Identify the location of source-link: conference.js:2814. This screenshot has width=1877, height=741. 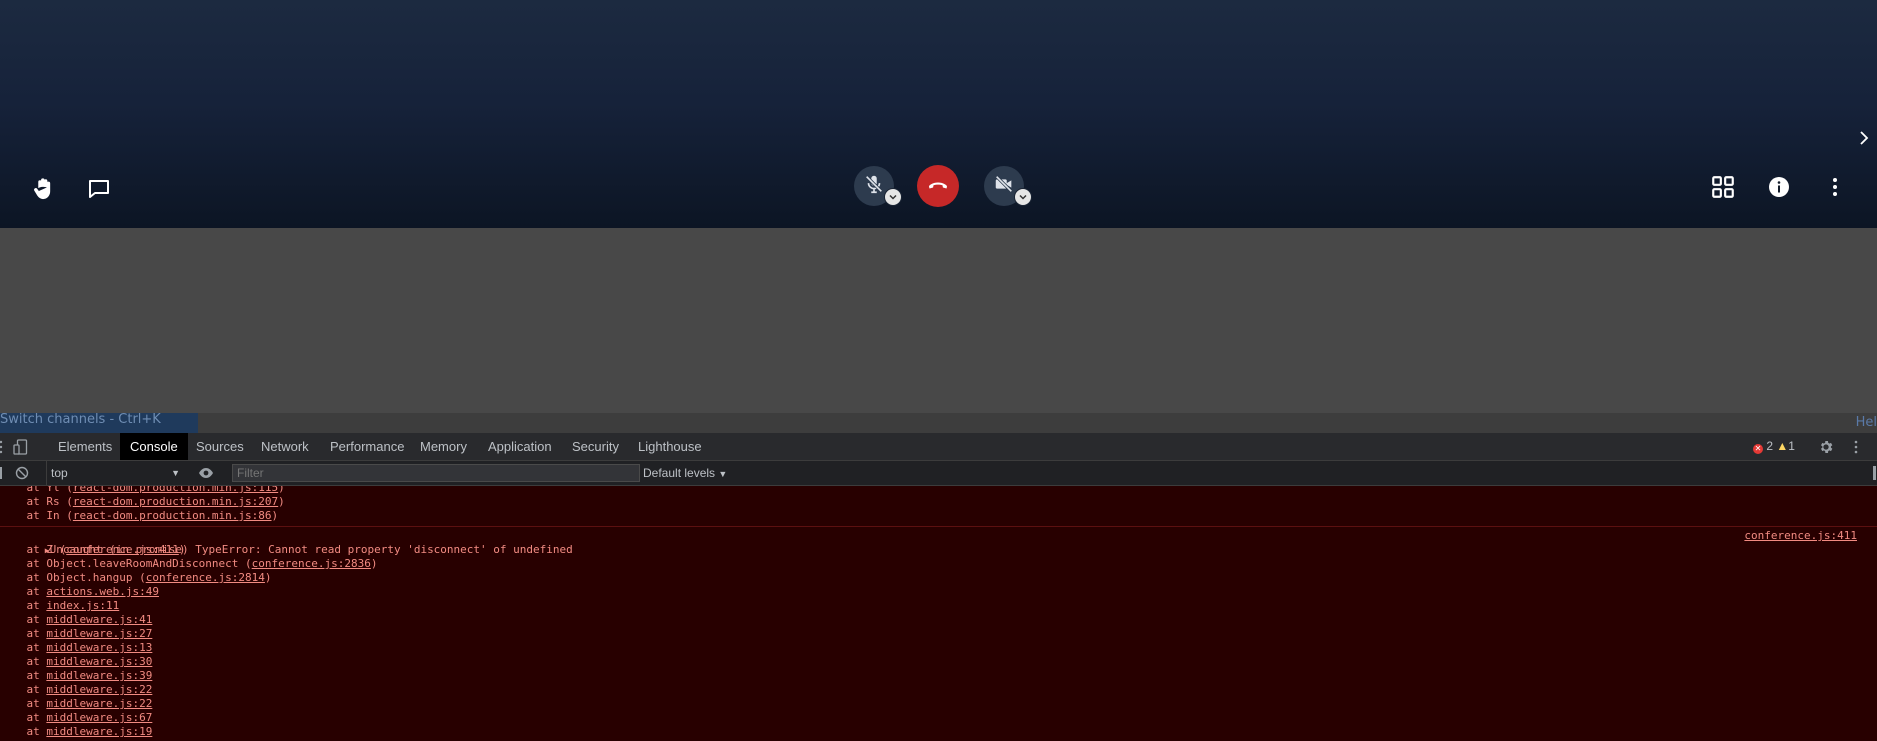
(205, 577).